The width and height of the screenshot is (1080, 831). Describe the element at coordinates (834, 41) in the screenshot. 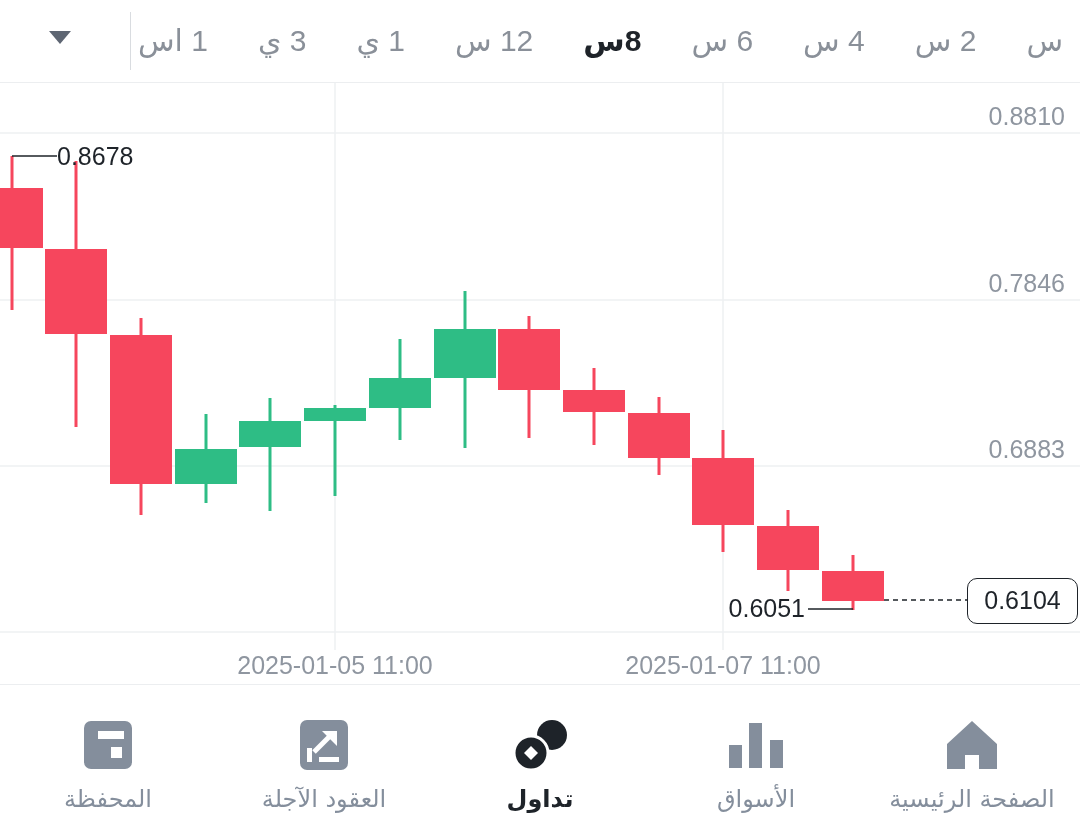

I see `timeframe-tab: 4 س` at that location.